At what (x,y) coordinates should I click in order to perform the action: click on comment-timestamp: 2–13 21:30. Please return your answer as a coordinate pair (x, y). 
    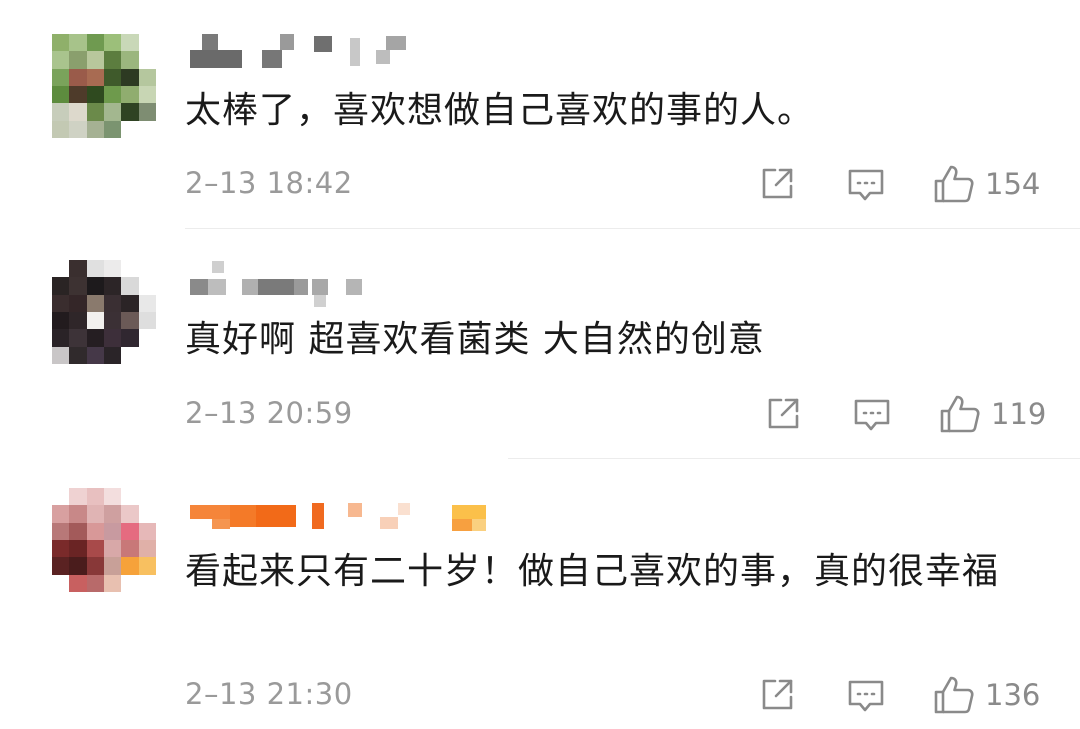
    Looking at the image, I should click on (269, 694).